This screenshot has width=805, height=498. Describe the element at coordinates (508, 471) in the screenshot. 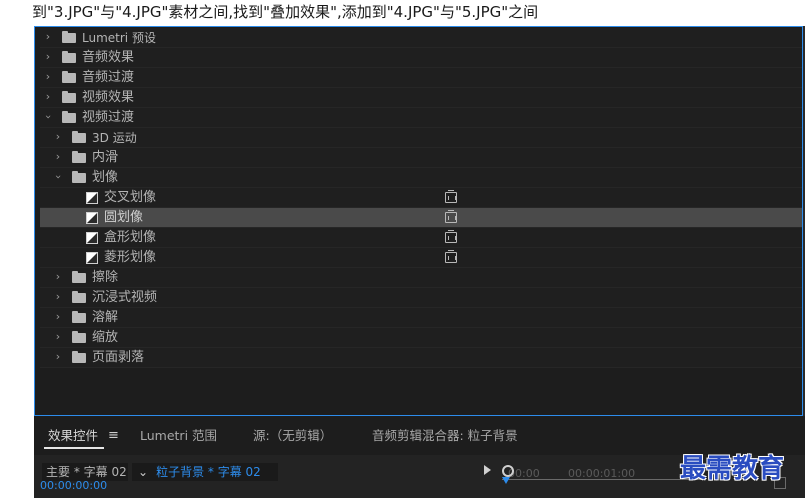

I see `playhead-handle` at that location.